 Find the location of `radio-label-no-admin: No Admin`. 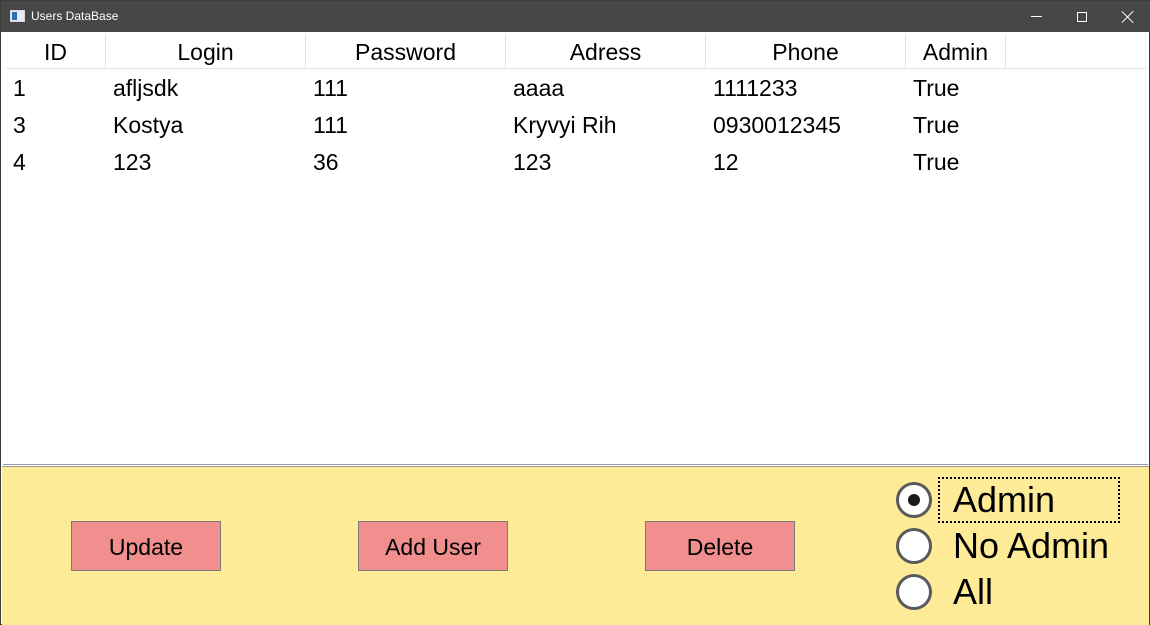

radio-label-no-admin: No Admin is located at coordinates (1031, 546).